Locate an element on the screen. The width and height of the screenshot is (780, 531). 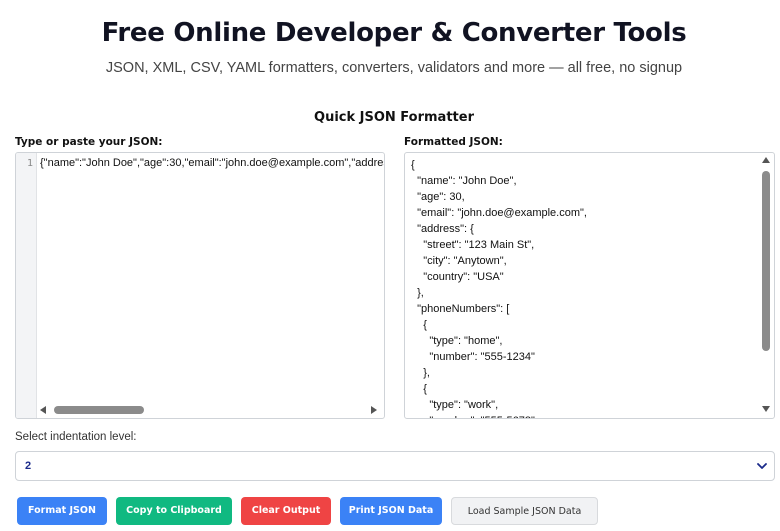
indent-label: Select indentation level: is located at coordinates (76, 437).